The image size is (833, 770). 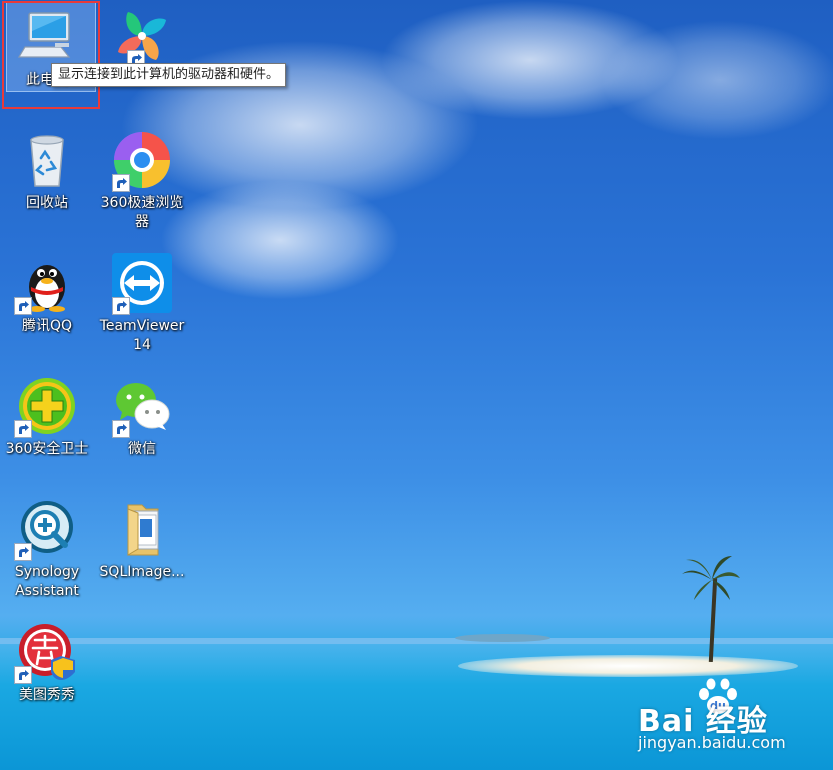 I want to click on flower-app-icon, so click(x=142, y=37).